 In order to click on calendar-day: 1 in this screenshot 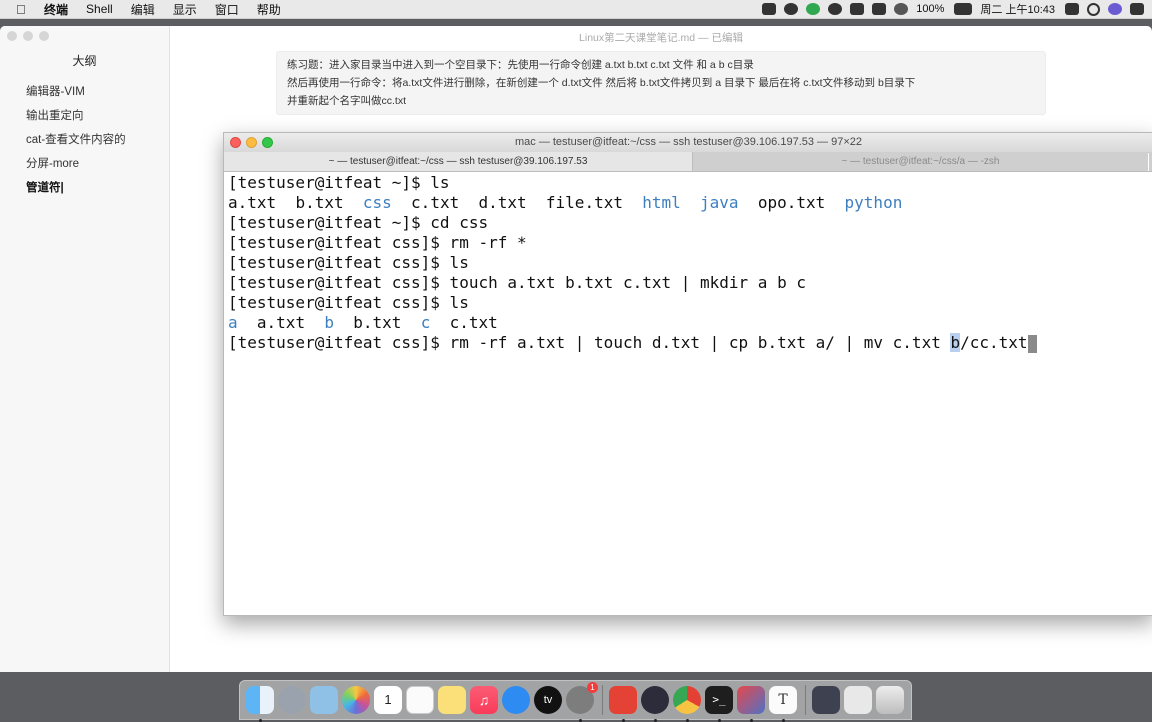, I will do `click(388, 699)`.